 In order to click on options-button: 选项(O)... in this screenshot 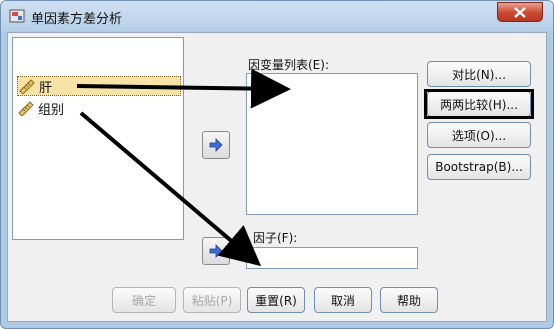, I will do `click(479, 135)`.